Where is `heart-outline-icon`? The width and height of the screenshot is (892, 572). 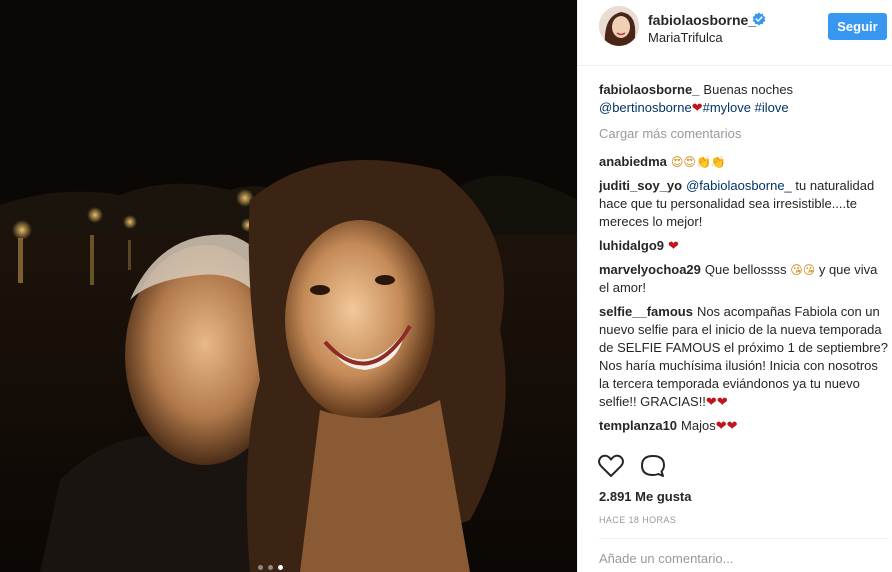
heart-outline-icon is located at coordinates (611, 465).